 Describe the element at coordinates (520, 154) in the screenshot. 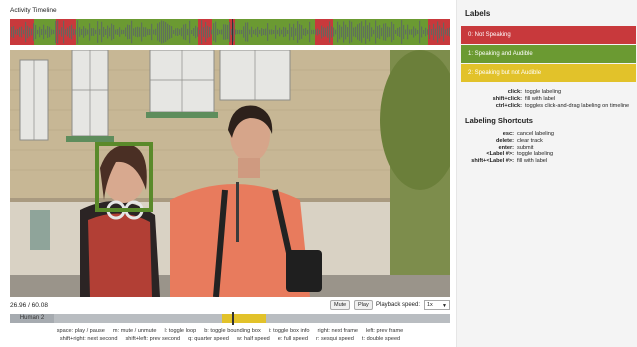

I see `help-line: <Label #>: toggle labeling` at that location.